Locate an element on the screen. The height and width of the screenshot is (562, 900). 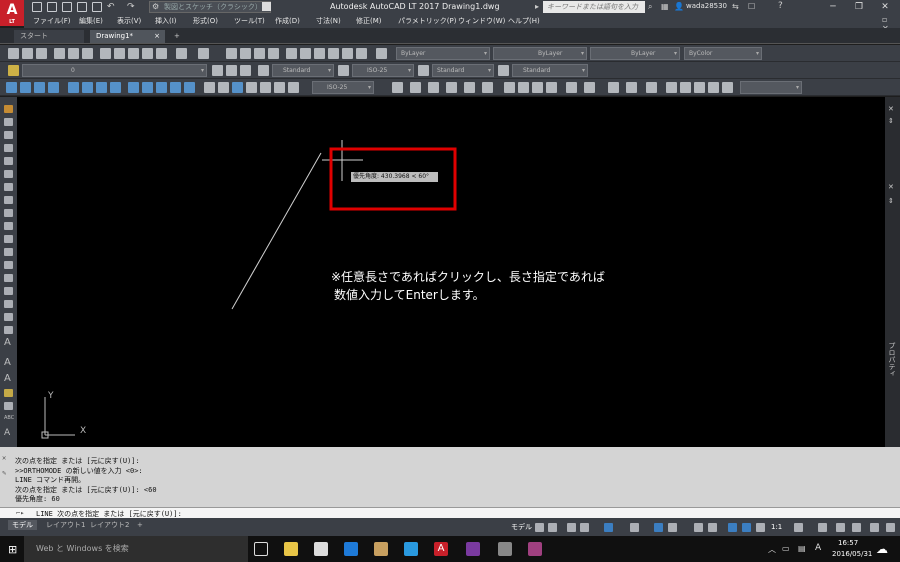
autoscale-icon is located at coordinates (746, 527).